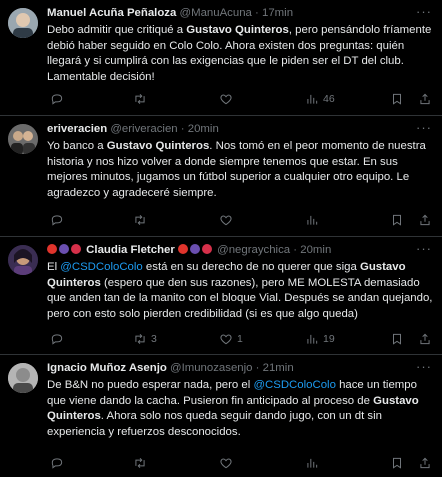  I want to click on display-name: eriveracien, so click(77, 129).